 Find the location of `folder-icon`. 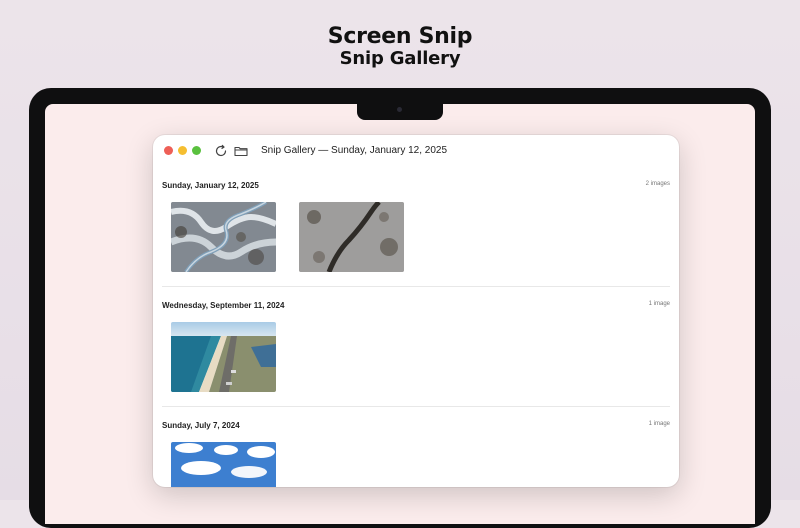

folder-icon is located at coordinates (241, 151).